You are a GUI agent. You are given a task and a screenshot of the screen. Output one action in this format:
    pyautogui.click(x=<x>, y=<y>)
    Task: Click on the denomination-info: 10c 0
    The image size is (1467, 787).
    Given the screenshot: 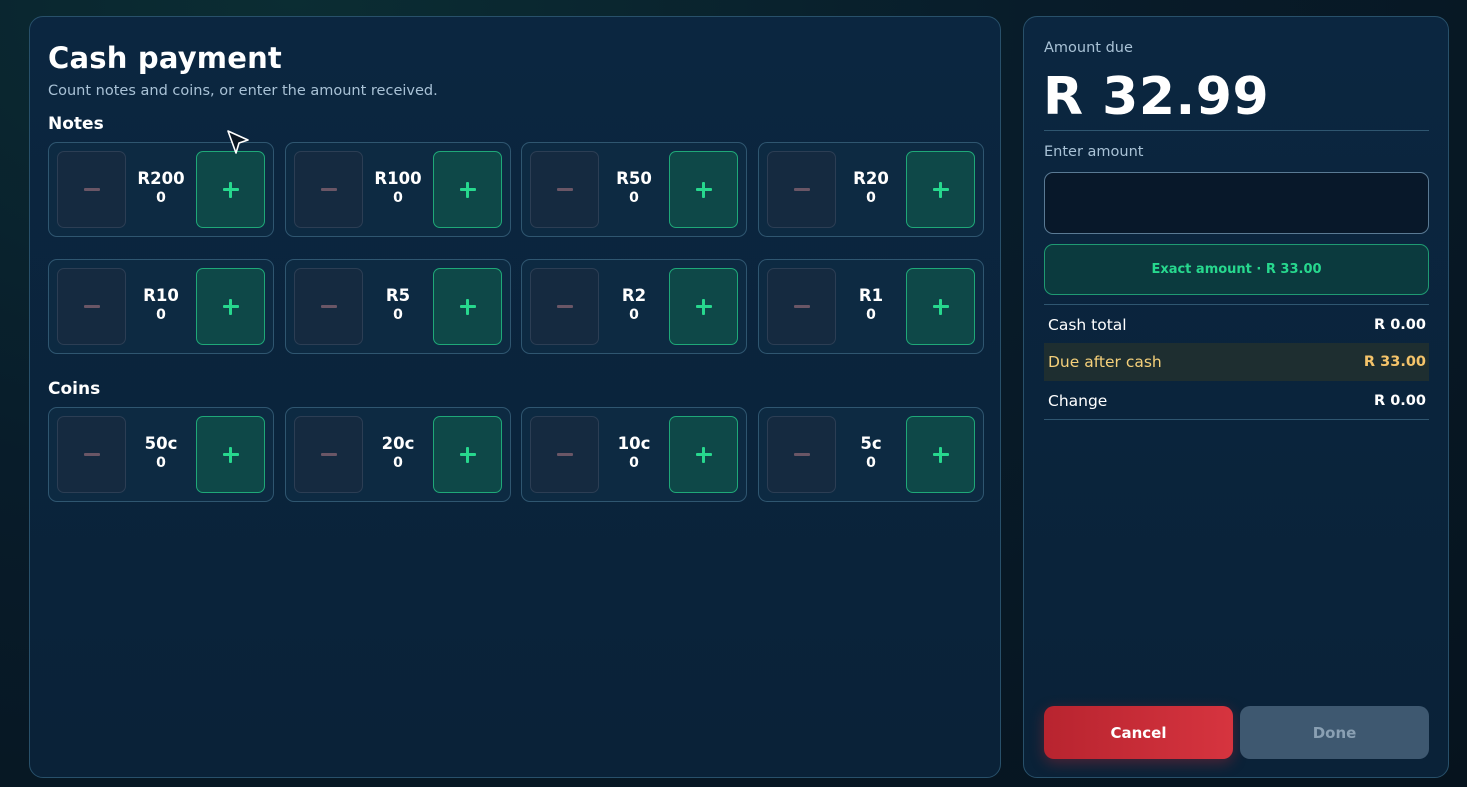 What is the action you would take?
    pyautogui.click(x=634, y=453)
    